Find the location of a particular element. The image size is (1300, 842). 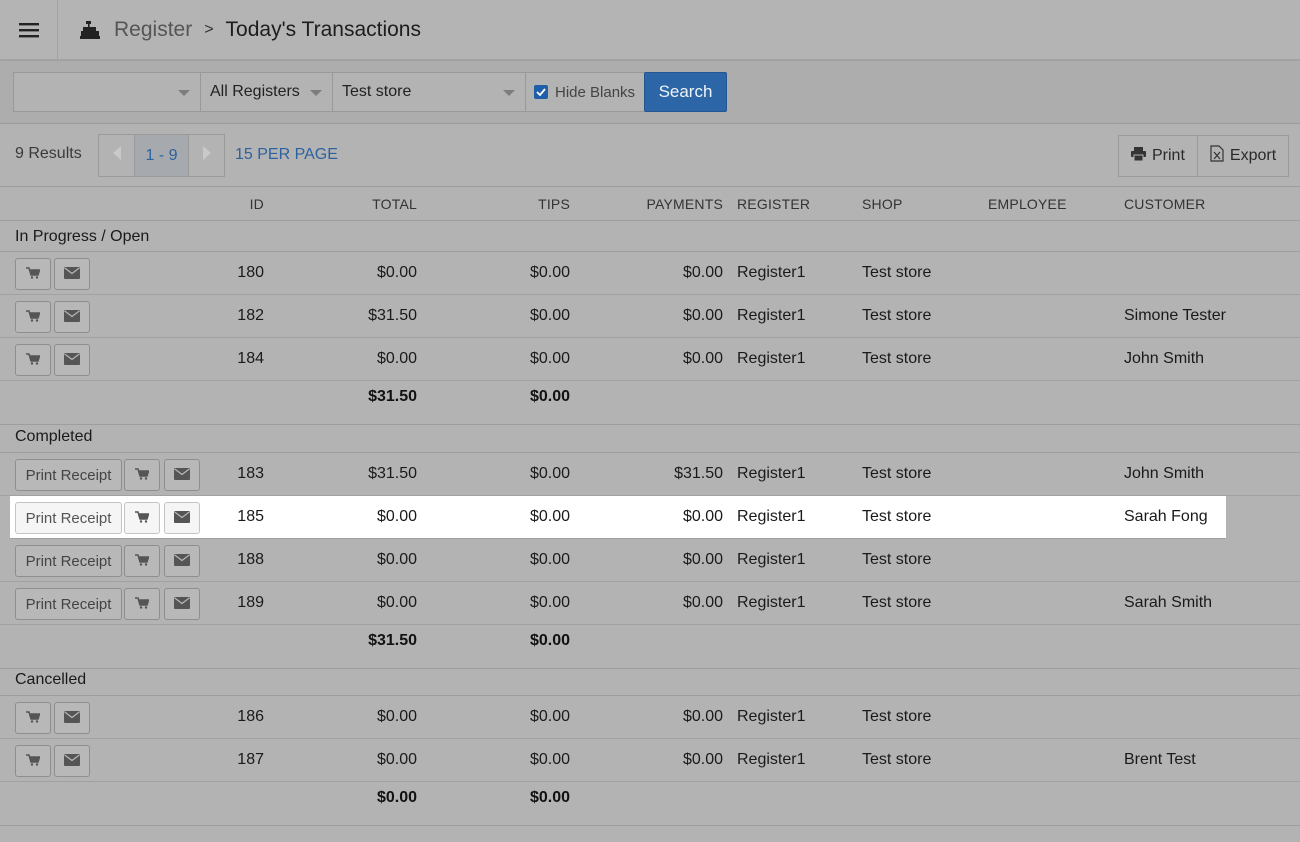

cell-id: 188 is located at coordinates (250, 559).